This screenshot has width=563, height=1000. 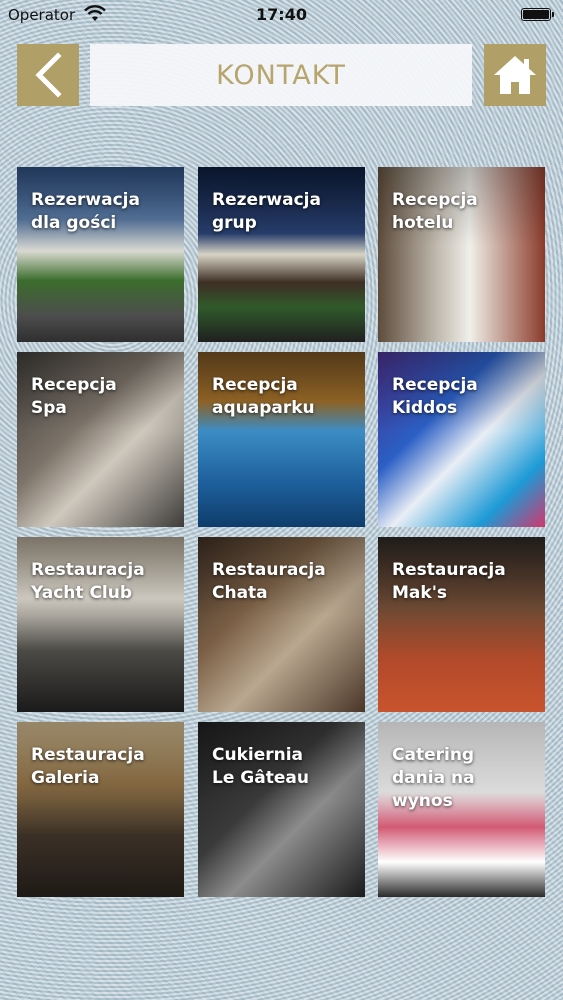 I want to click on tile-label: Recepcja hotelu, so click(x=435, y=211).